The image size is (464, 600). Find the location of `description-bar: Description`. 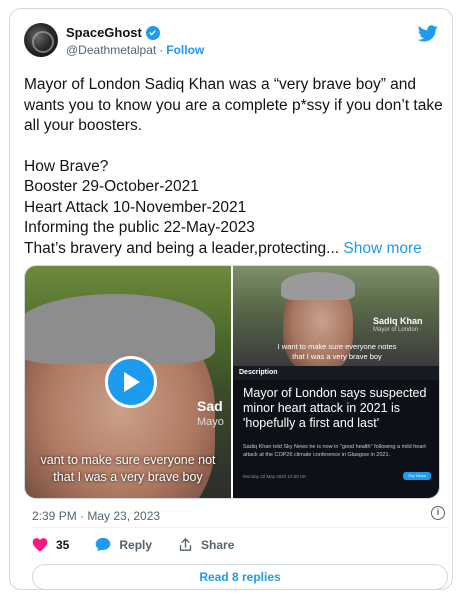

description-bar: Description is located at coordinates (336, 373).